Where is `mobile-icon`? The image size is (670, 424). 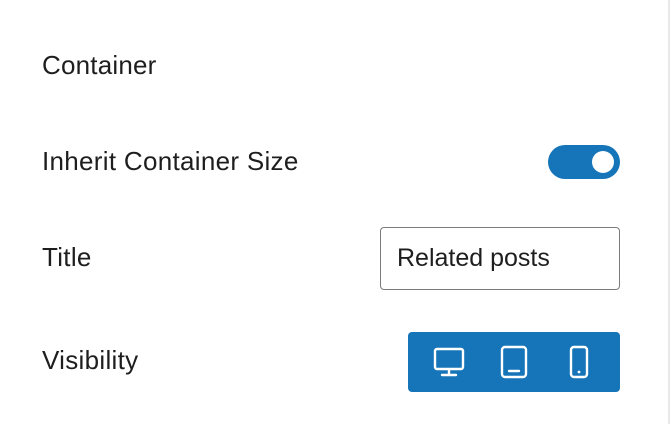 mobile-icon is located at coordinates (579, 362).